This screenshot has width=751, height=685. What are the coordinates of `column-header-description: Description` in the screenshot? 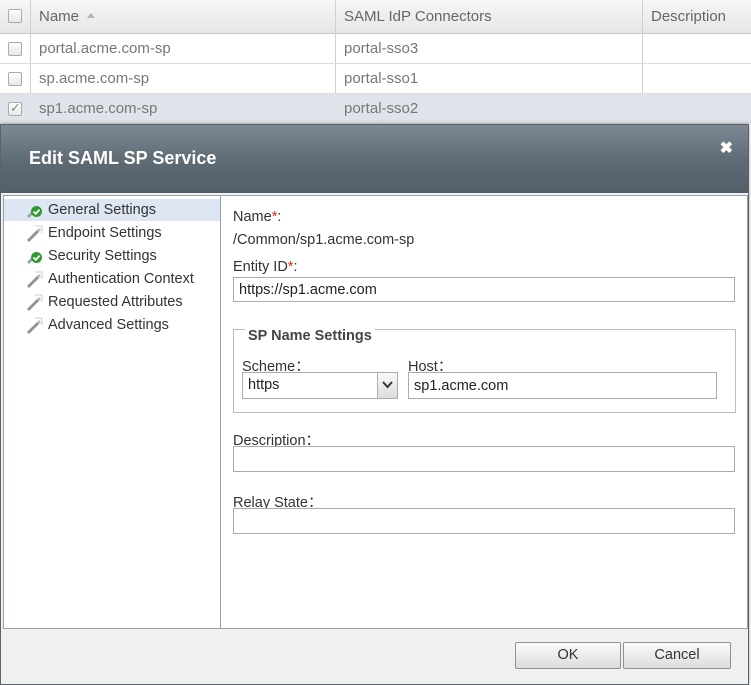 It's located at (688, 17).